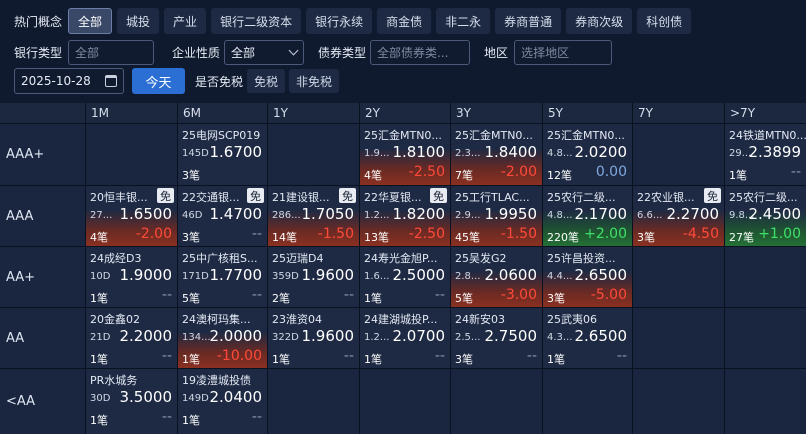  What do you see at coordinates (69, 81) in the screenshot?
I see `date-picker: 2025-10-28` at bounding box center [69, 81].